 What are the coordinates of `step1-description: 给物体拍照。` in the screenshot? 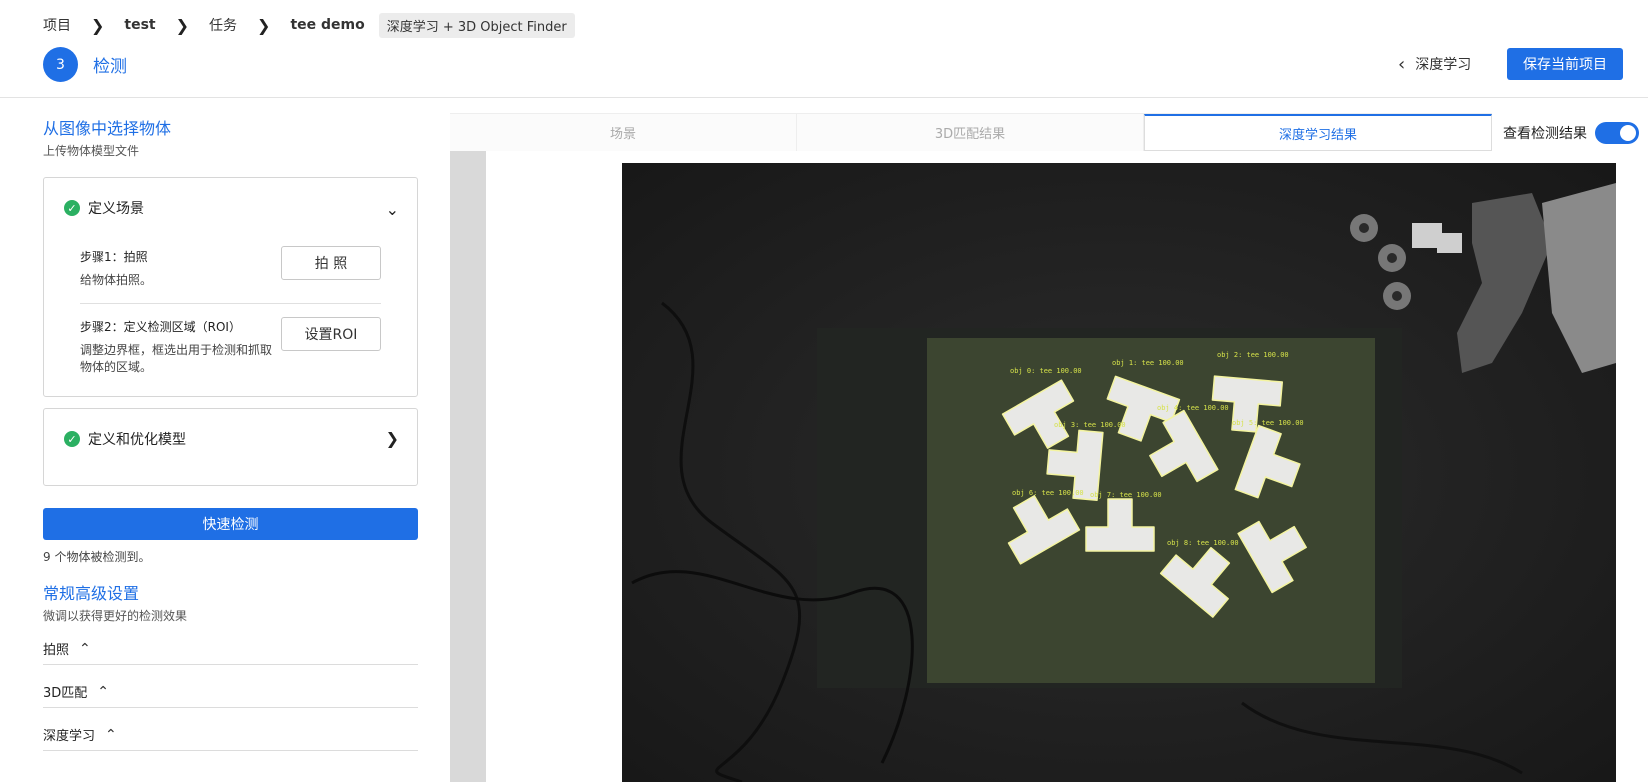 It's located at (116, 280).